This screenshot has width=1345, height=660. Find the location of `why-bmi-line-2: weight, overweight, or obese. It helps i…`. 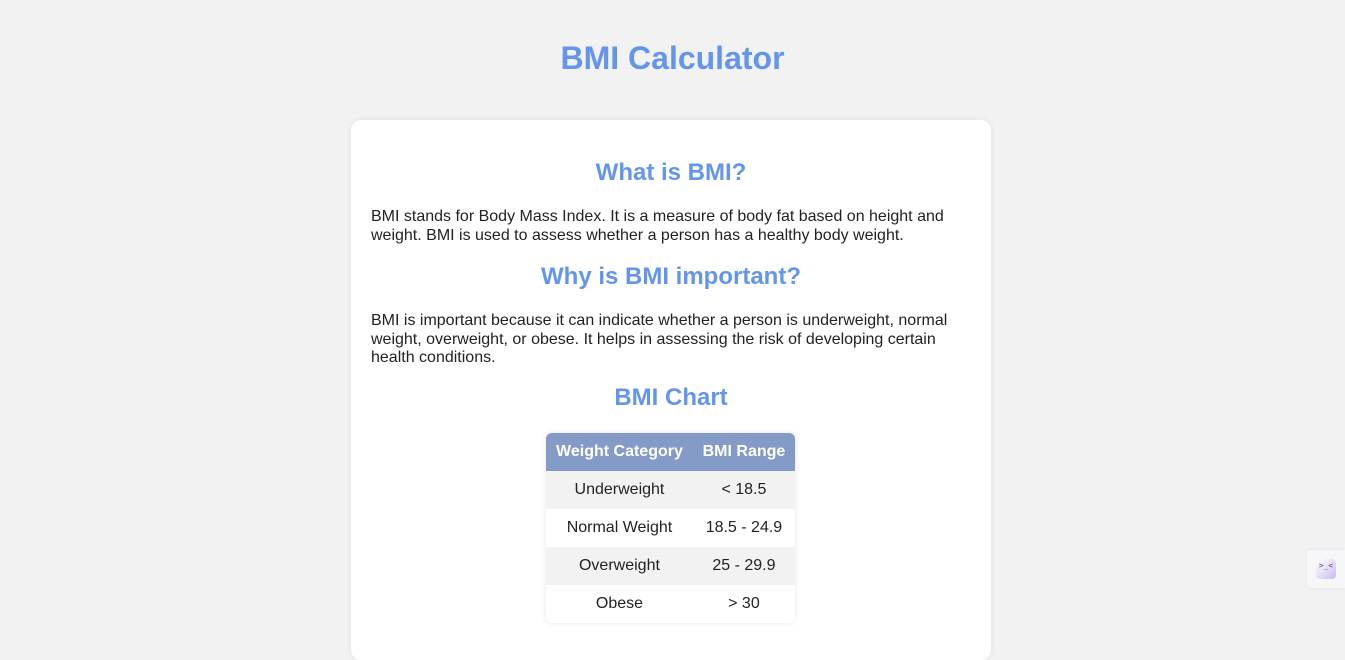

why-bmi-line-2: weight, overweight, or obese. It helps i… is located at coordinates (653, 339).